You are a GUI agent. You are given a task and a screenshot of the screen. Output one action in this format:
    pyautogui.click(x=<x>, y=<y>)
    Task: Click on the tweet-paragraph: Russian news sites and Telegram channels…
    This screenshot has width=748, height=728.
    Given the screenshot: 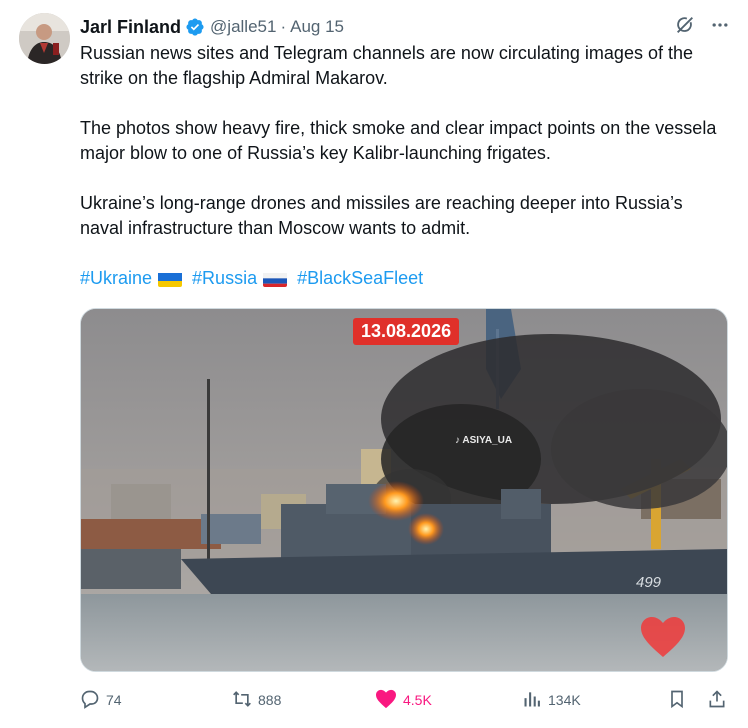 What is the action you would take?
    pyautogui.click(x=386, y=65)
    